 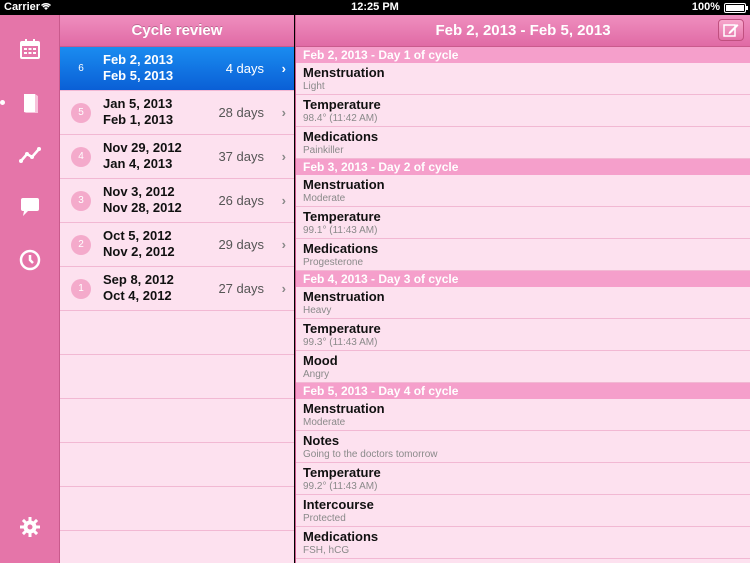 What do you see at coordinates (142, 156) in the screenshot?
I see `cycle-dates: Nov 29, 2012 Jan 4, 2013` at bounding box center [142, 156].